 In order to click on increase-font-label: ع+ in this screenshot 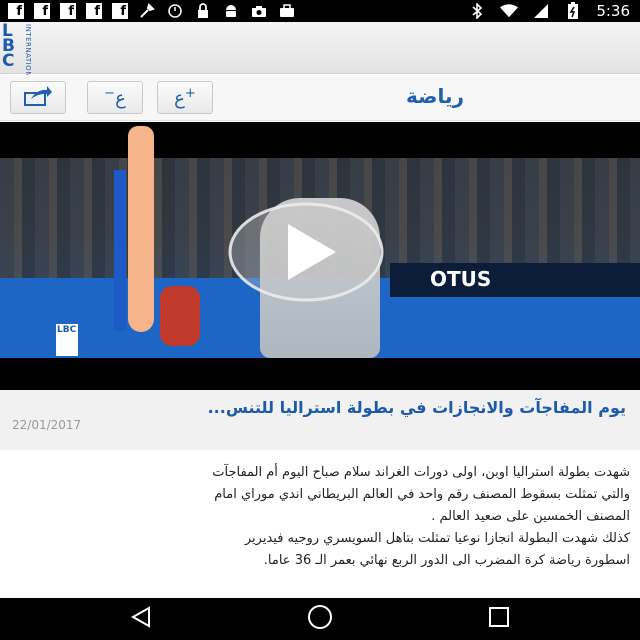, I will do `click(185, 97)`.